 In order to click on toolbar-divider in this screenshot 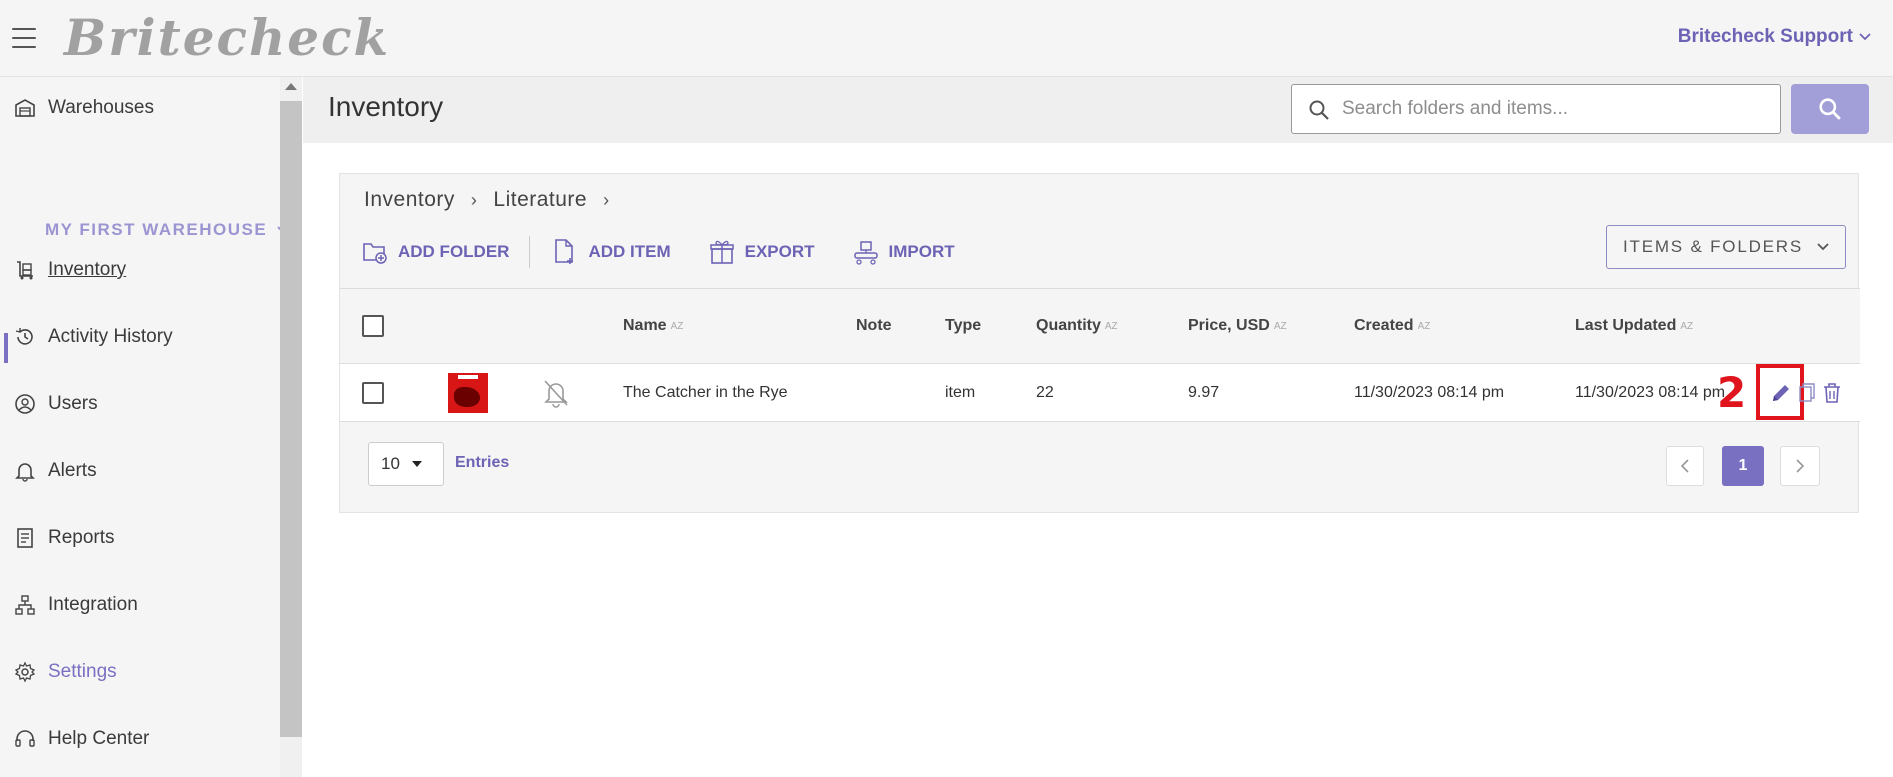, I will do `click(530, 252)`.